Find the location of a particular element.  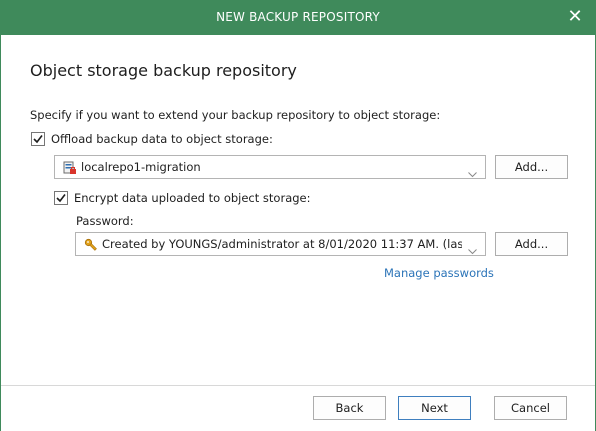

encrypt-checkbox is located at coordinates (61, 198).